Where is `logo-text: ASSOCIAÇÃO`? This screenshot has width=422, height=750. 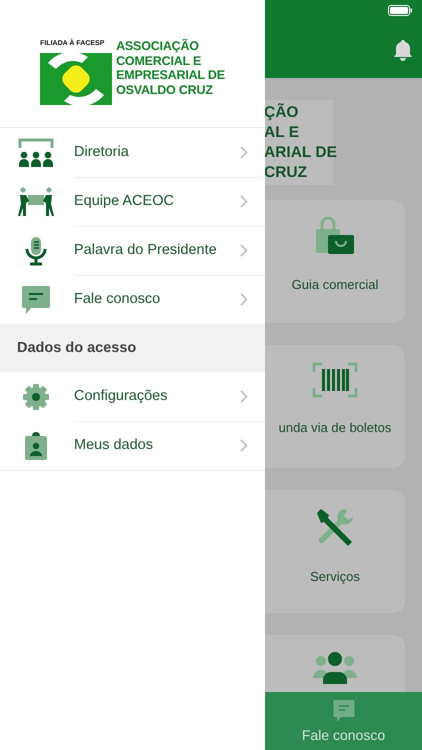 logo-text: ASSOCIAÇÃO is located at coordinates (158, 46).